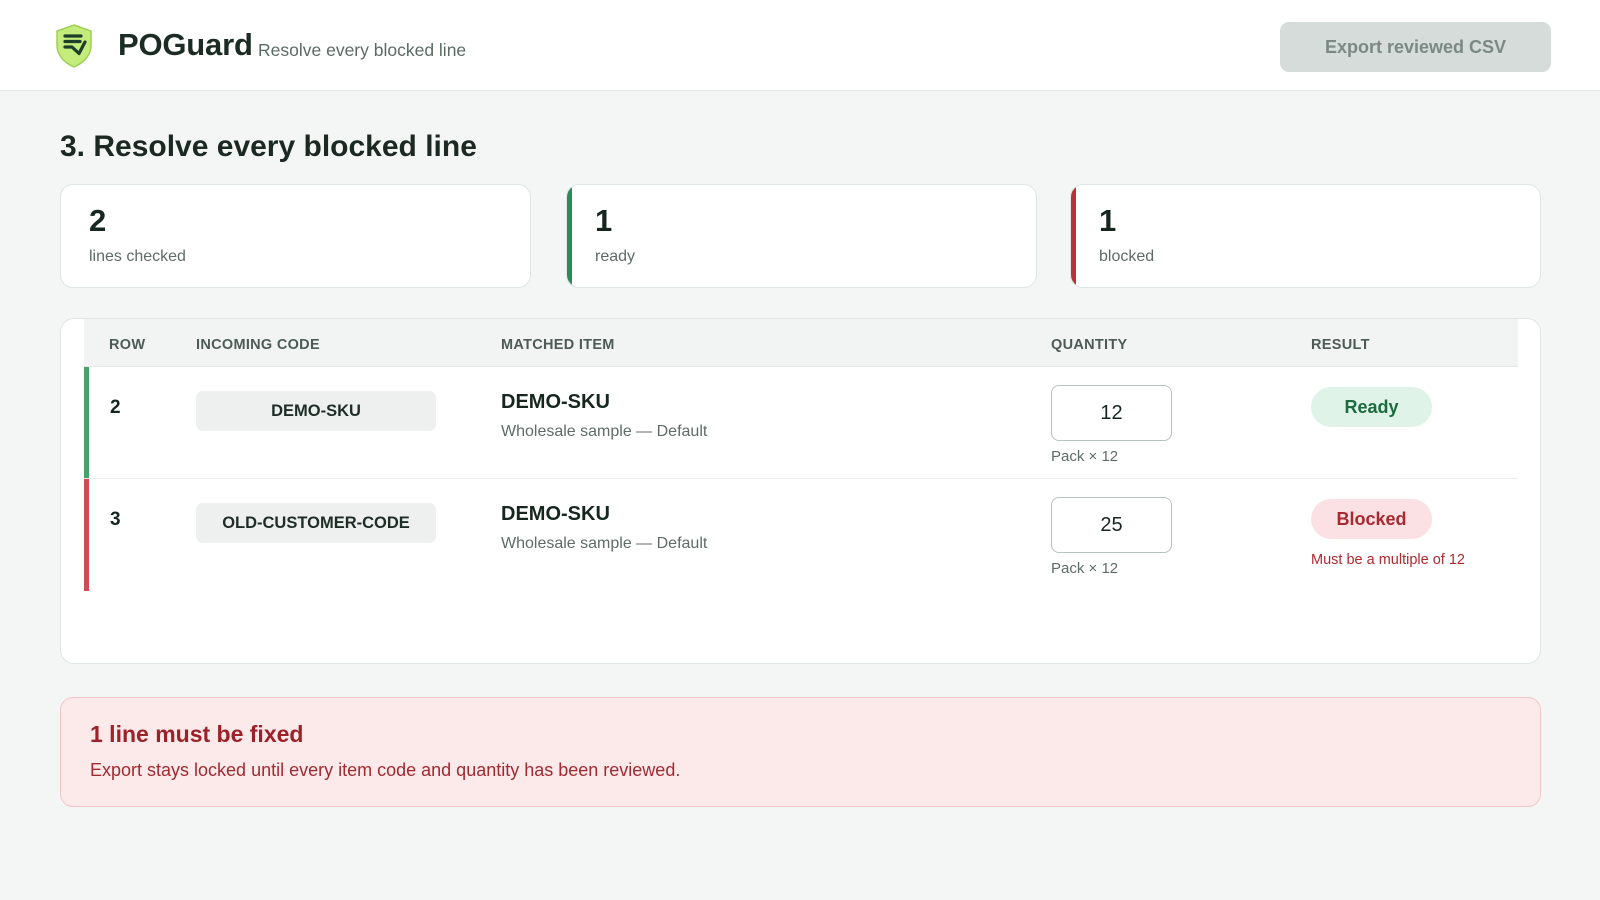 The width and height of the screenshot is (1600, 900). I want to click on app-subtitle: Resolve every blocked line, so click(362, 50).